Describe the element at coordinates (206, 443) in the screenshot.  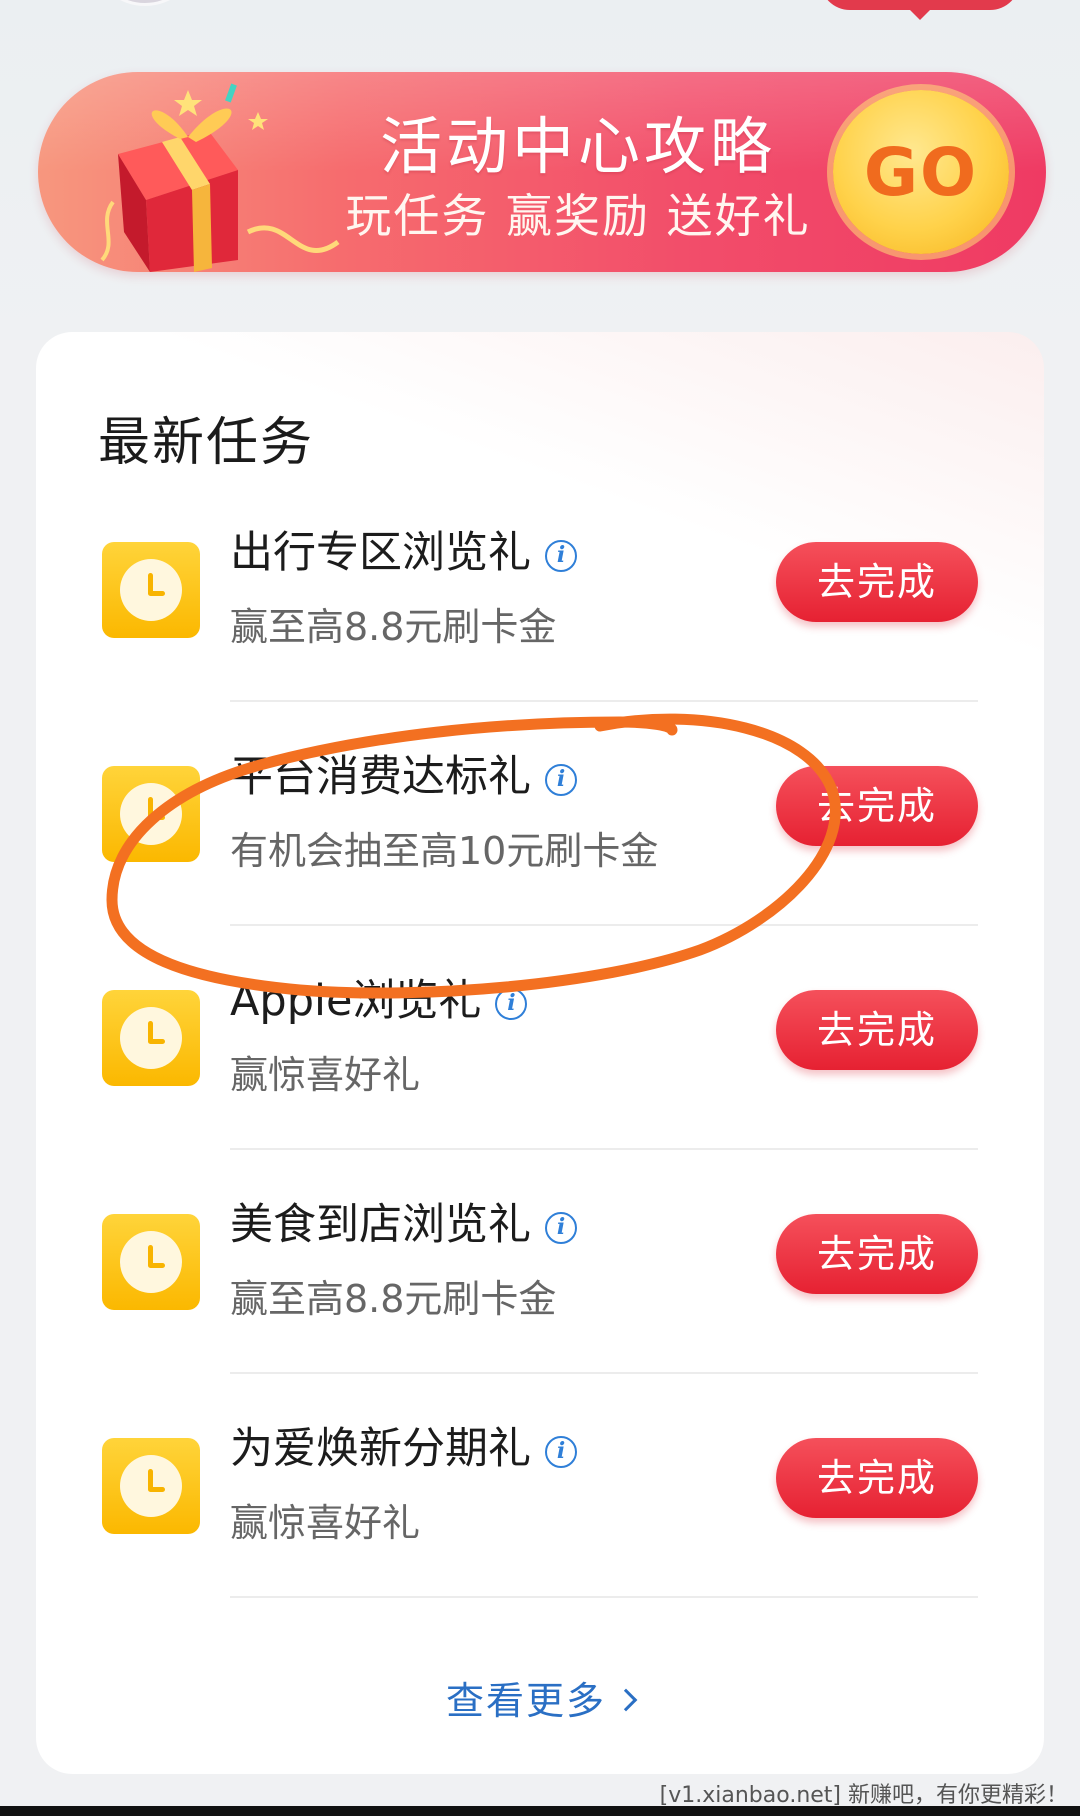
I see `section-title: 最新任务` at that location.